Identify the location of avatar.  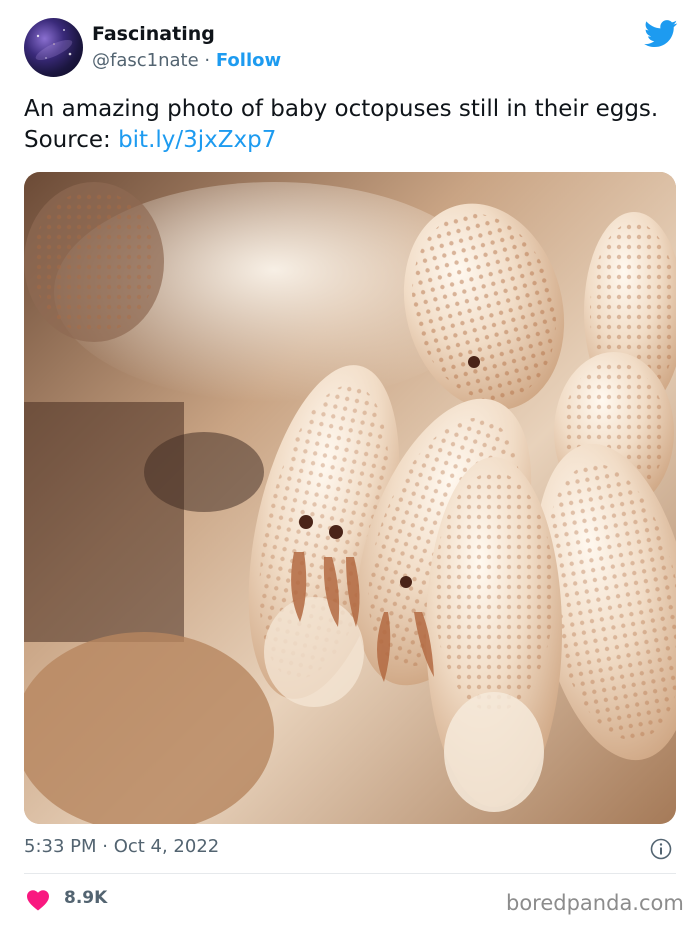
(53, 47).